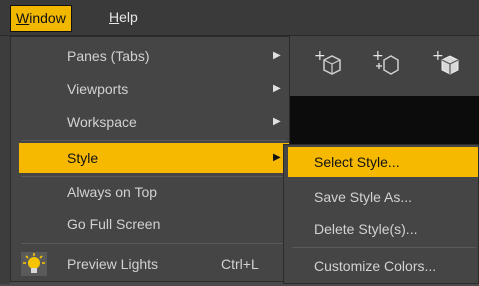  Describe the element at coordinates (23, 18) in the screenshot. I see `window-menu-mnemonic: W` at that location.